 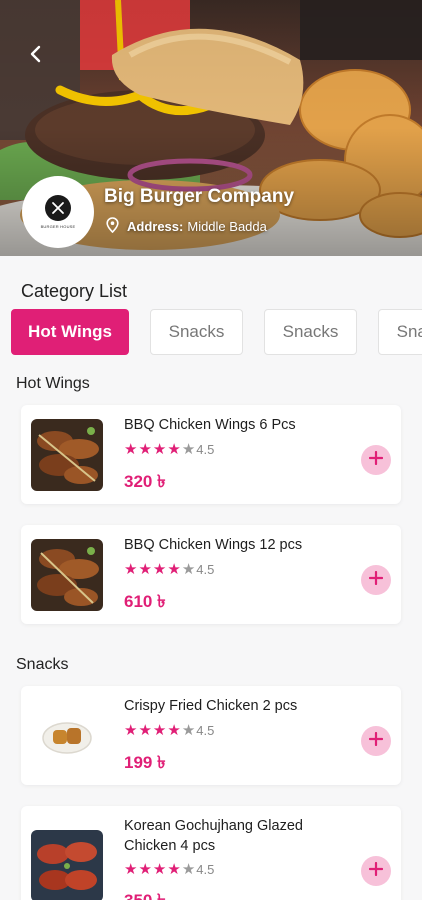 What do you see at coordinates (155, 226) in the screenshot?
I see `address-label: Address:` at bounding box center [155, 226].